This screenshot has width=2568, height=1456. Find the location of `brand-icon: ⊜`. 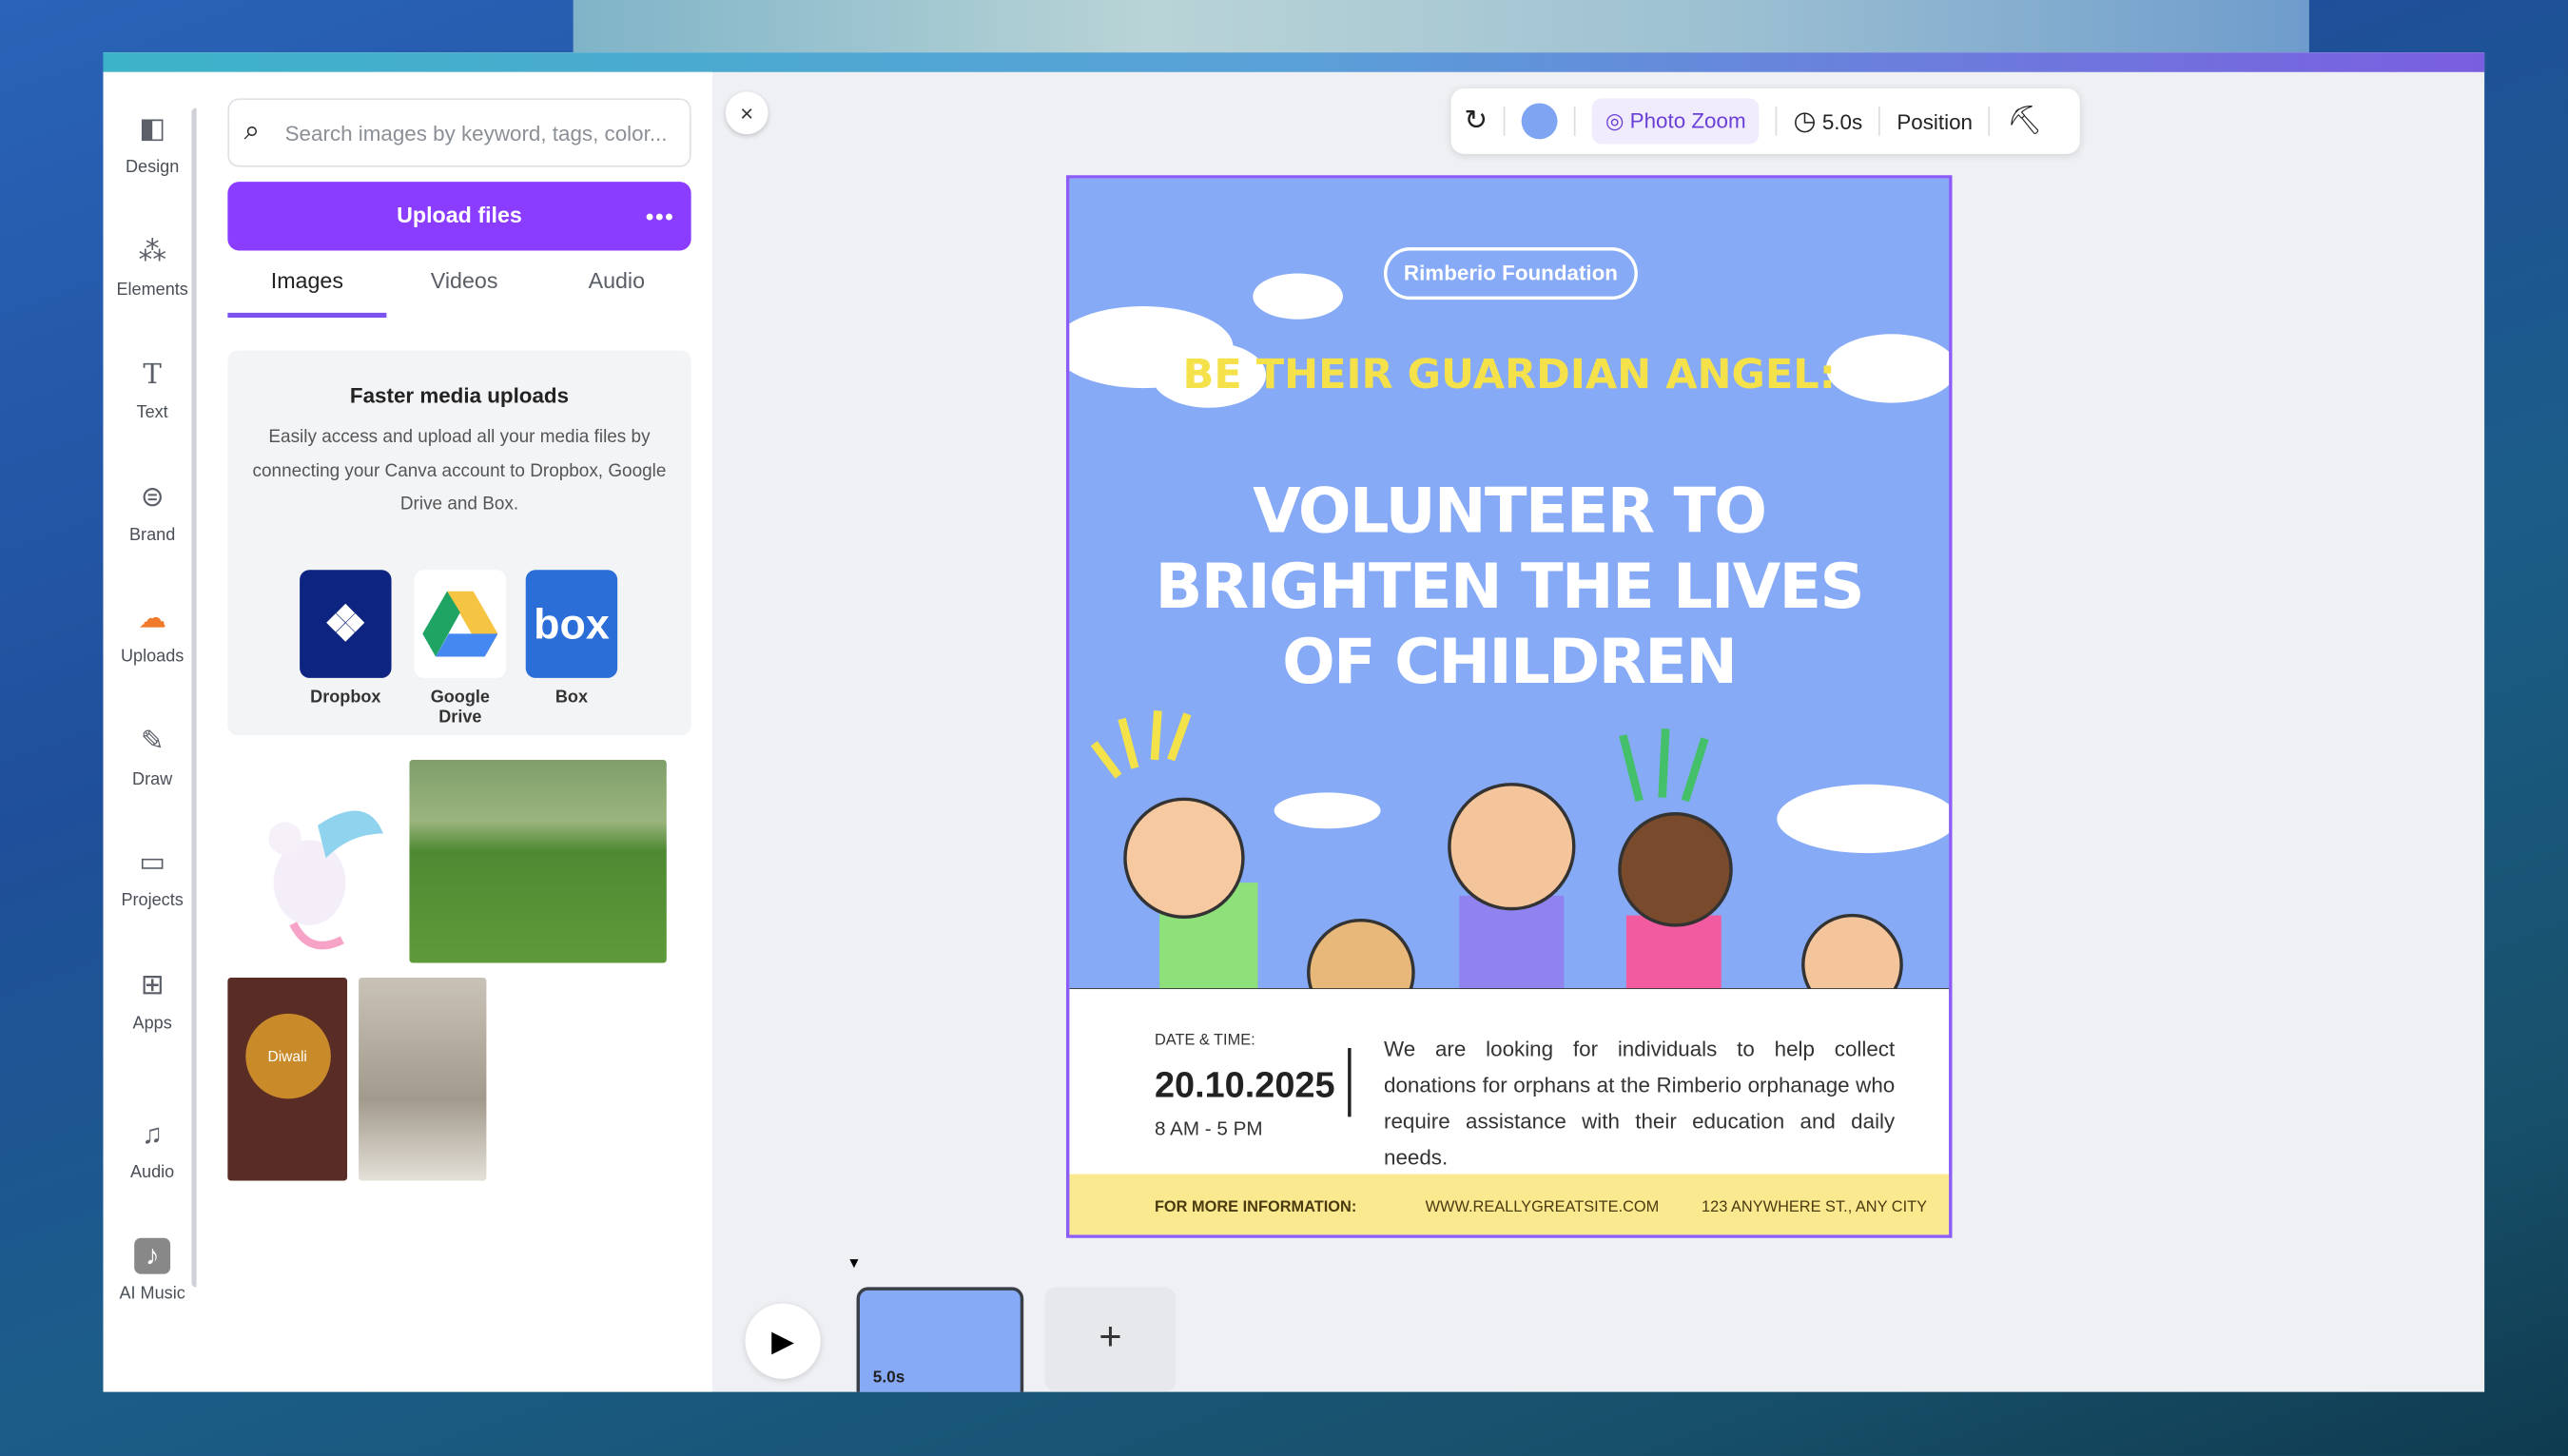

brand-icon: ⊜ is located at coordinates (152, 497).